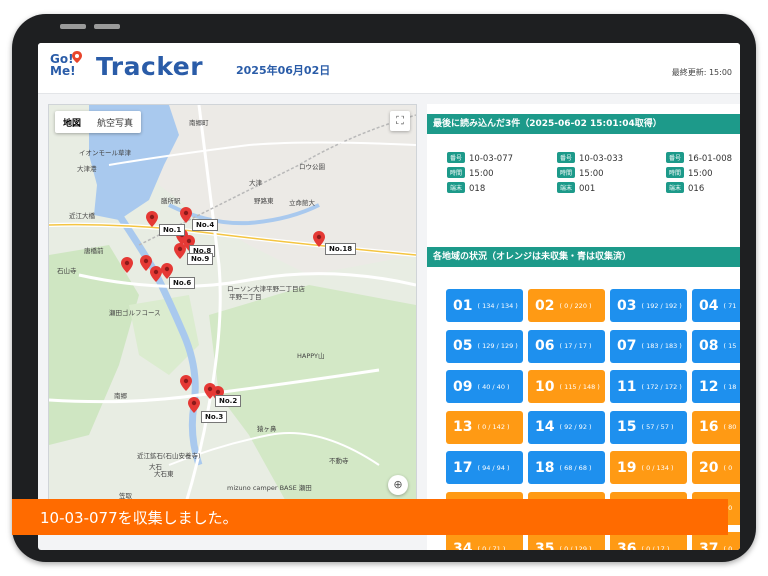  I want to click on marker-label: No.1, so click(172, 230).